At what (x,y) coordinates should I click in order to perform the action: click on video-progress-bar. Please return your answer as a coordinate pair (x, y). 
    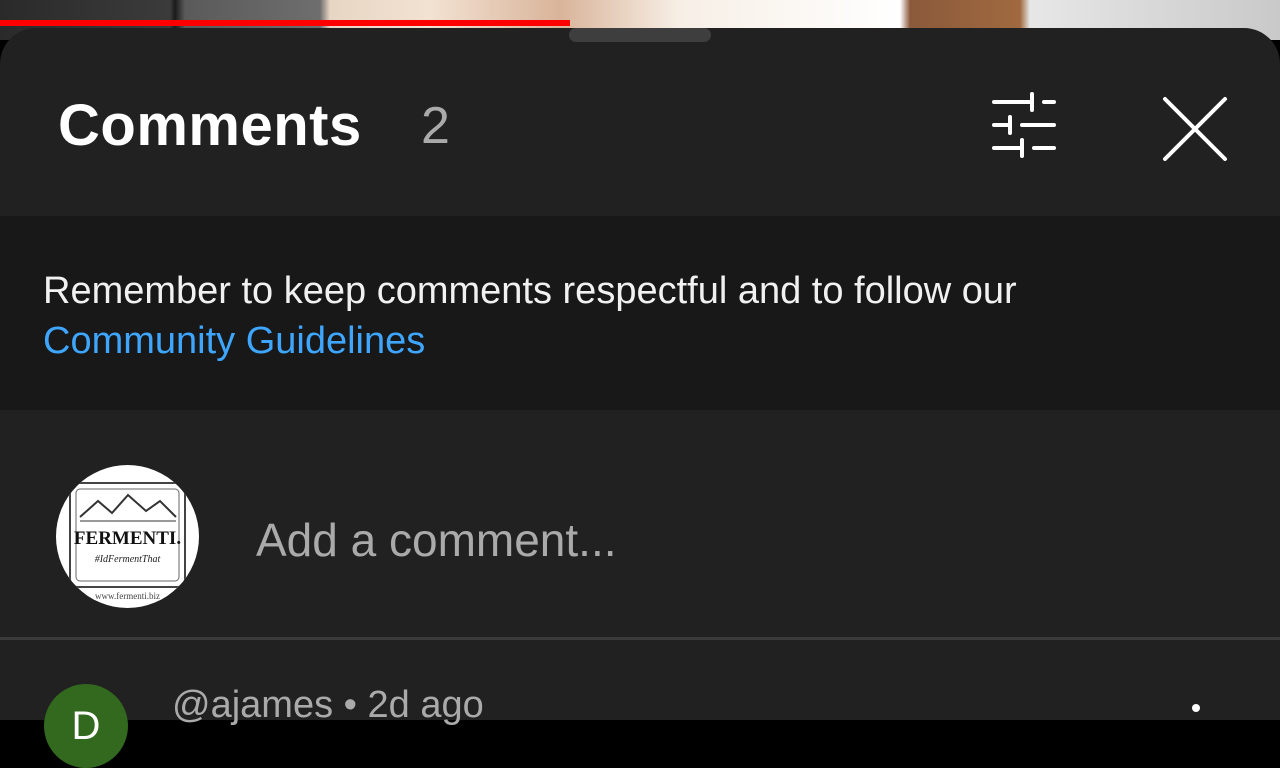
    Looking at the image, I should click on (285, 23).